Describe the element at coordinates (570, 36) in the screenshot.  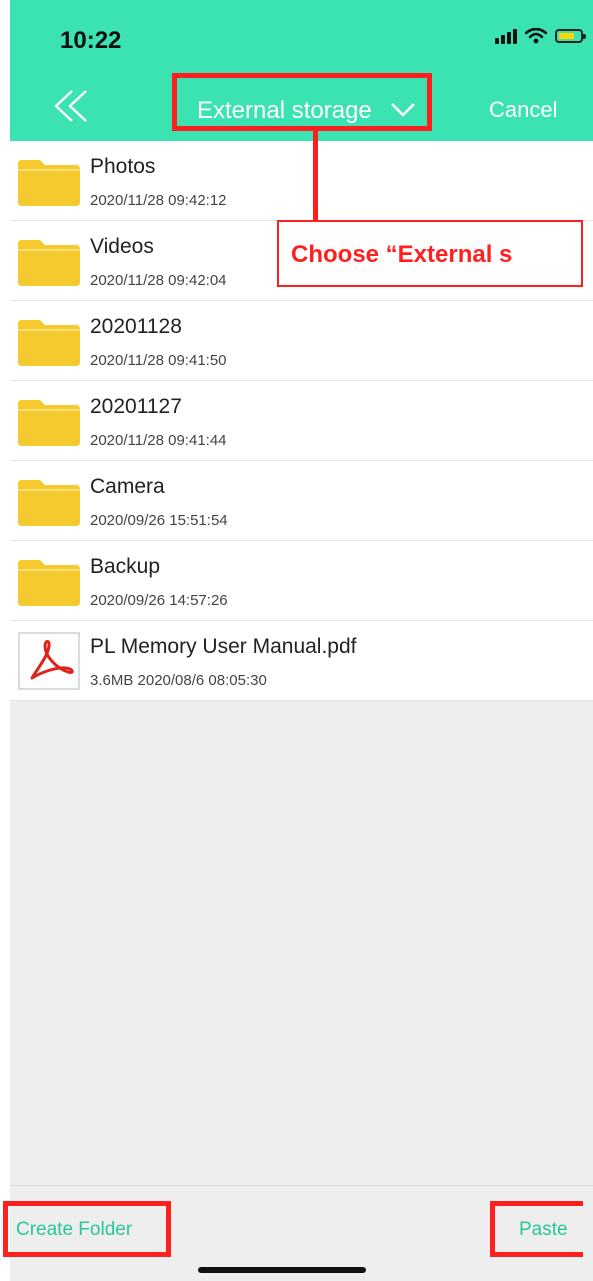
I see `battery-icon` at that location.